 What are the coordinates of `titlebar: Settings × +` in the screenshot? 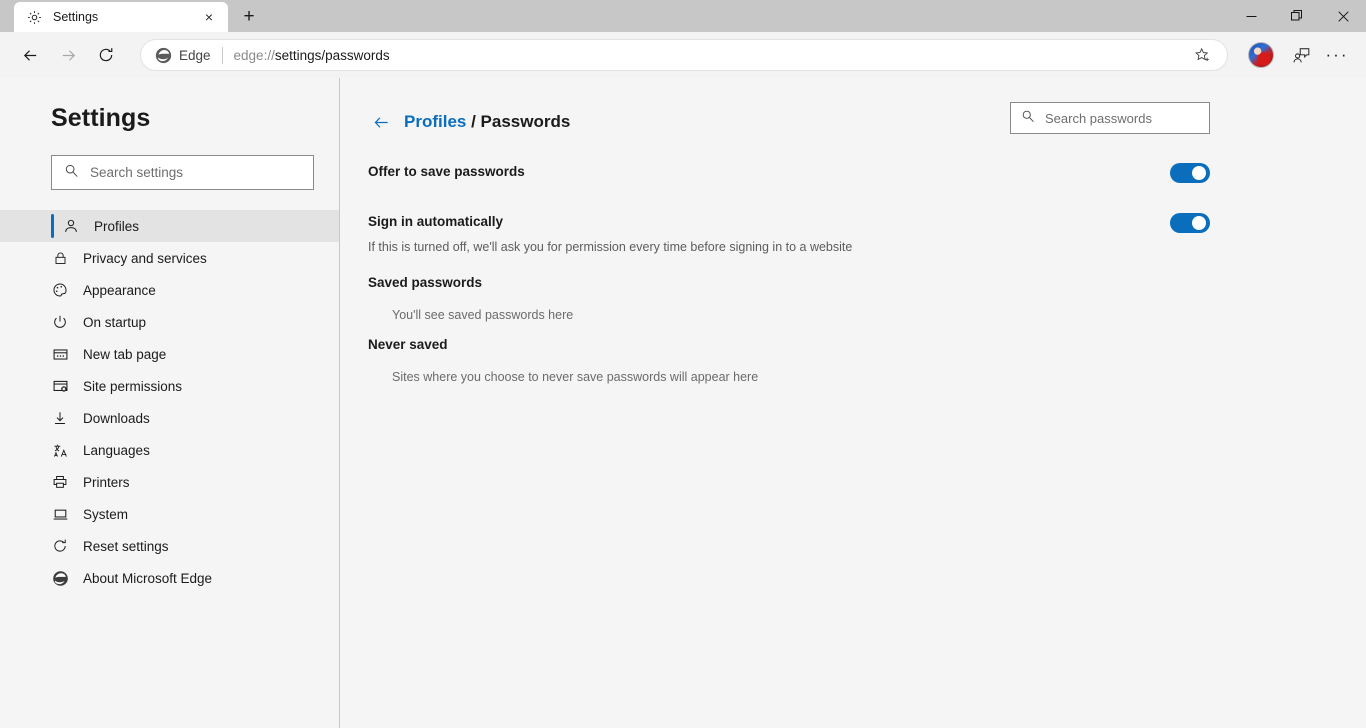 It's located at (683, 16).